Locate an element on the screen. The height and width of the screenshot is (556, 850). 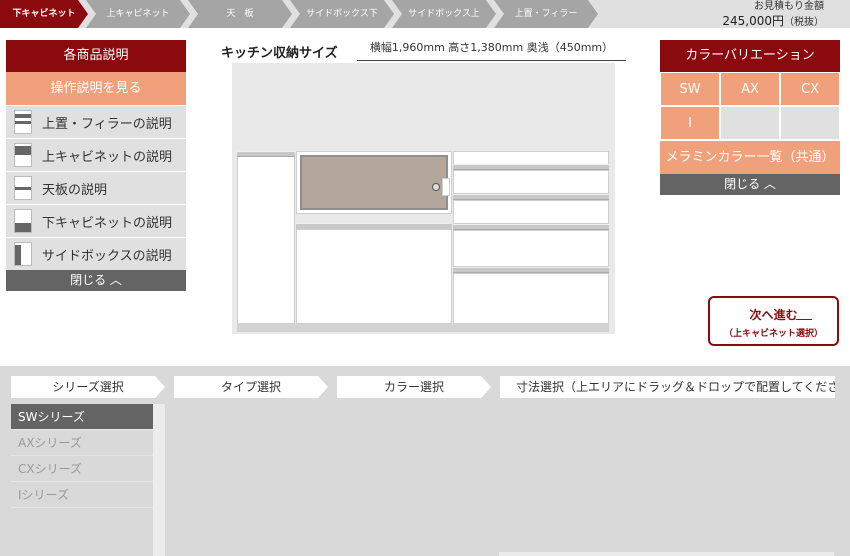
scrollbar is located at coordinates (159, 480).